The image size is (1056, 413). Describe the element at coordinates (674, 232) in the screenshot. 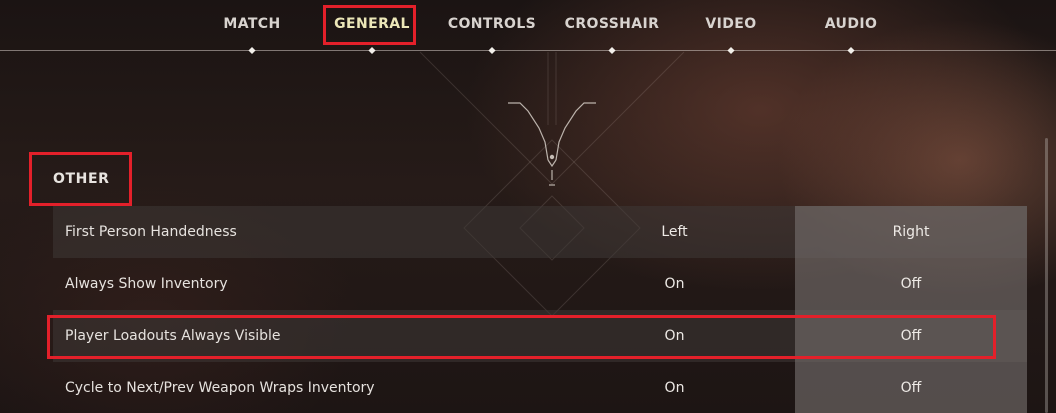

I see `option-left-button: Left` at that location.